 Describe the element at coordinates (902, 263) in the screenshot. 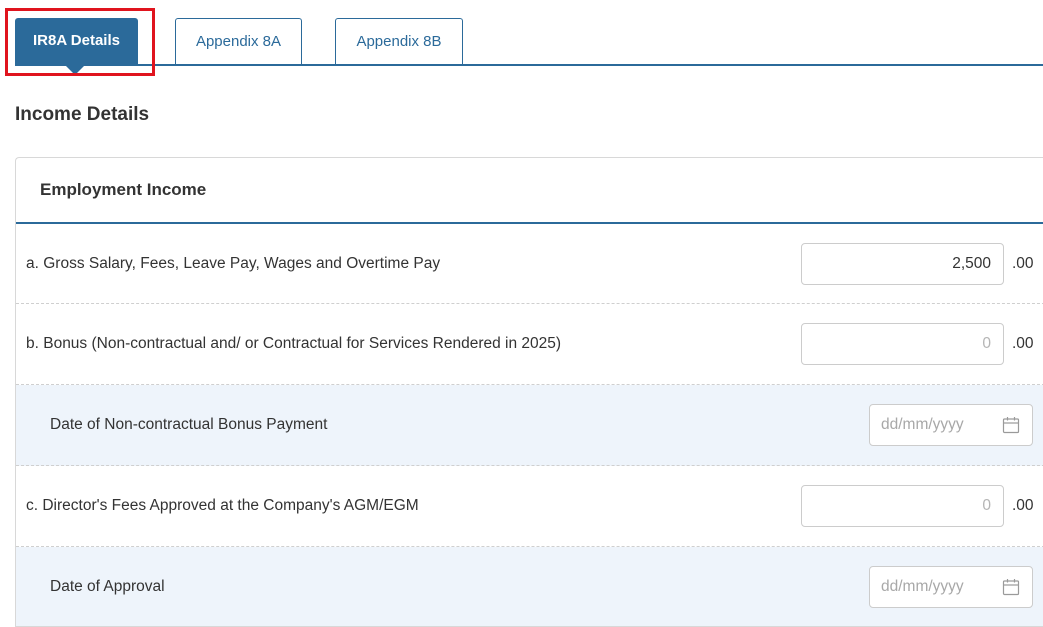

I see `gross-salary-input` at that location.